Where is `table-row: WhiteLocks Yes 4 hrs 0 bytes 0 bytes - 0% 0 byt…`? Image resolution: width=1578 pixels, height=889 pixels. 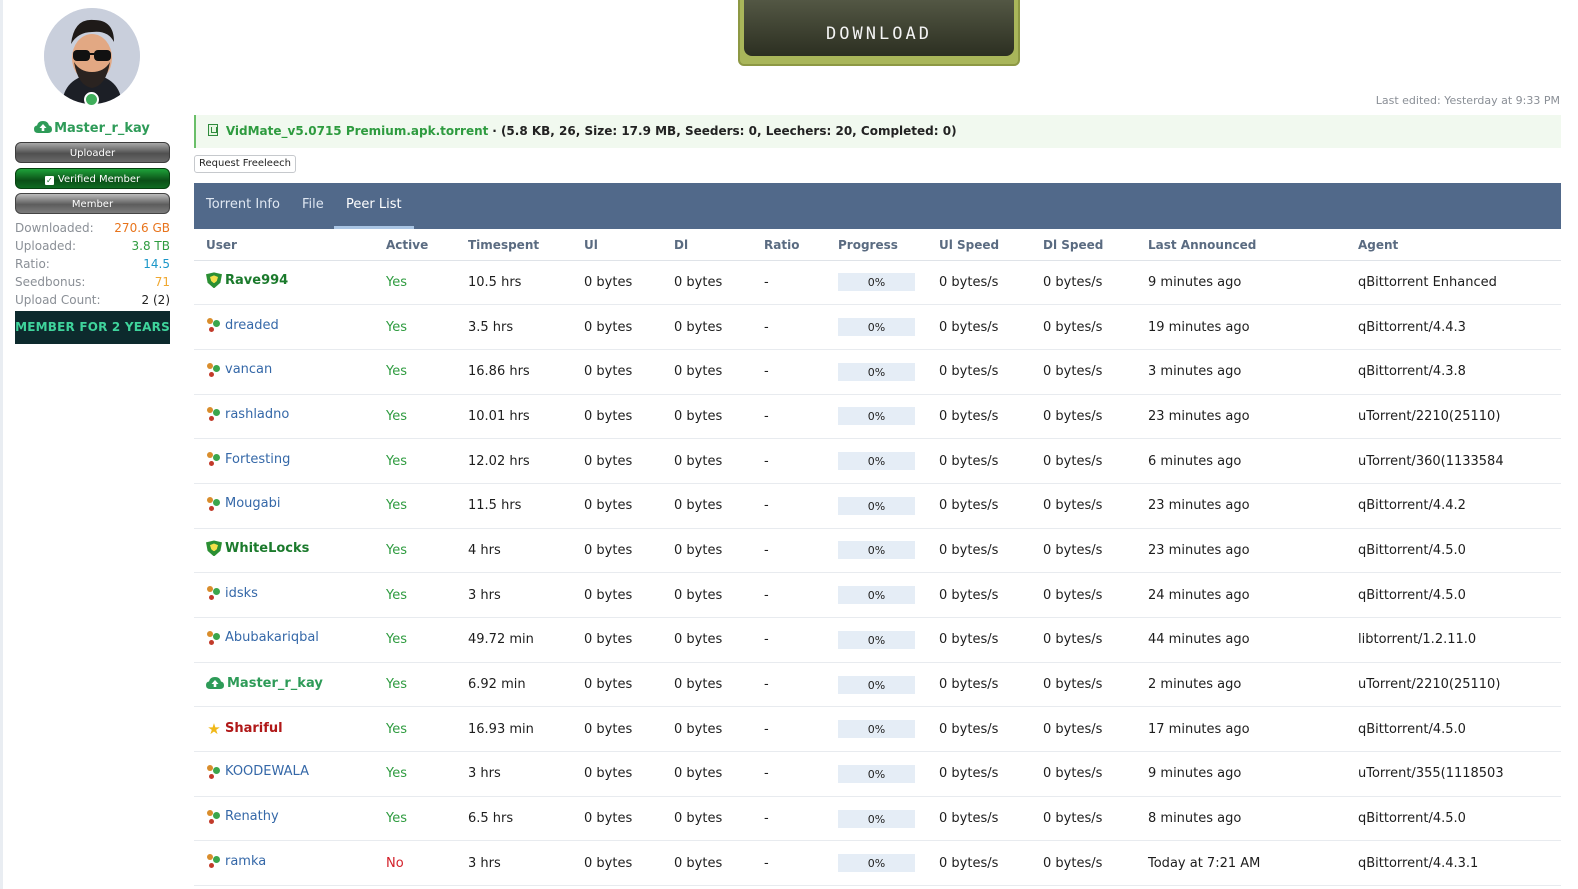
table-row: WhiteLocks Yes 4 hrs 0 bytes 0 bytes - 0% 0 byt… is located at coordinates (877, 551).